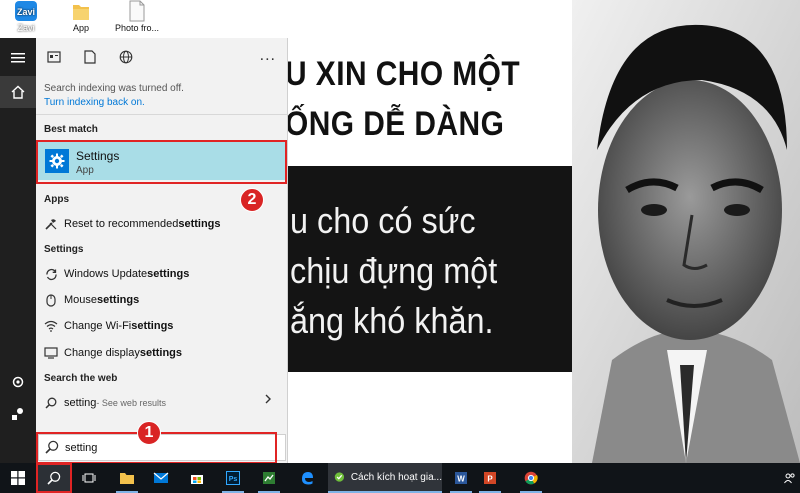 This screenshot has width=800, height=493. I want to click on wallpaper-quote-line1: u cho có sức, so click(383, 220).